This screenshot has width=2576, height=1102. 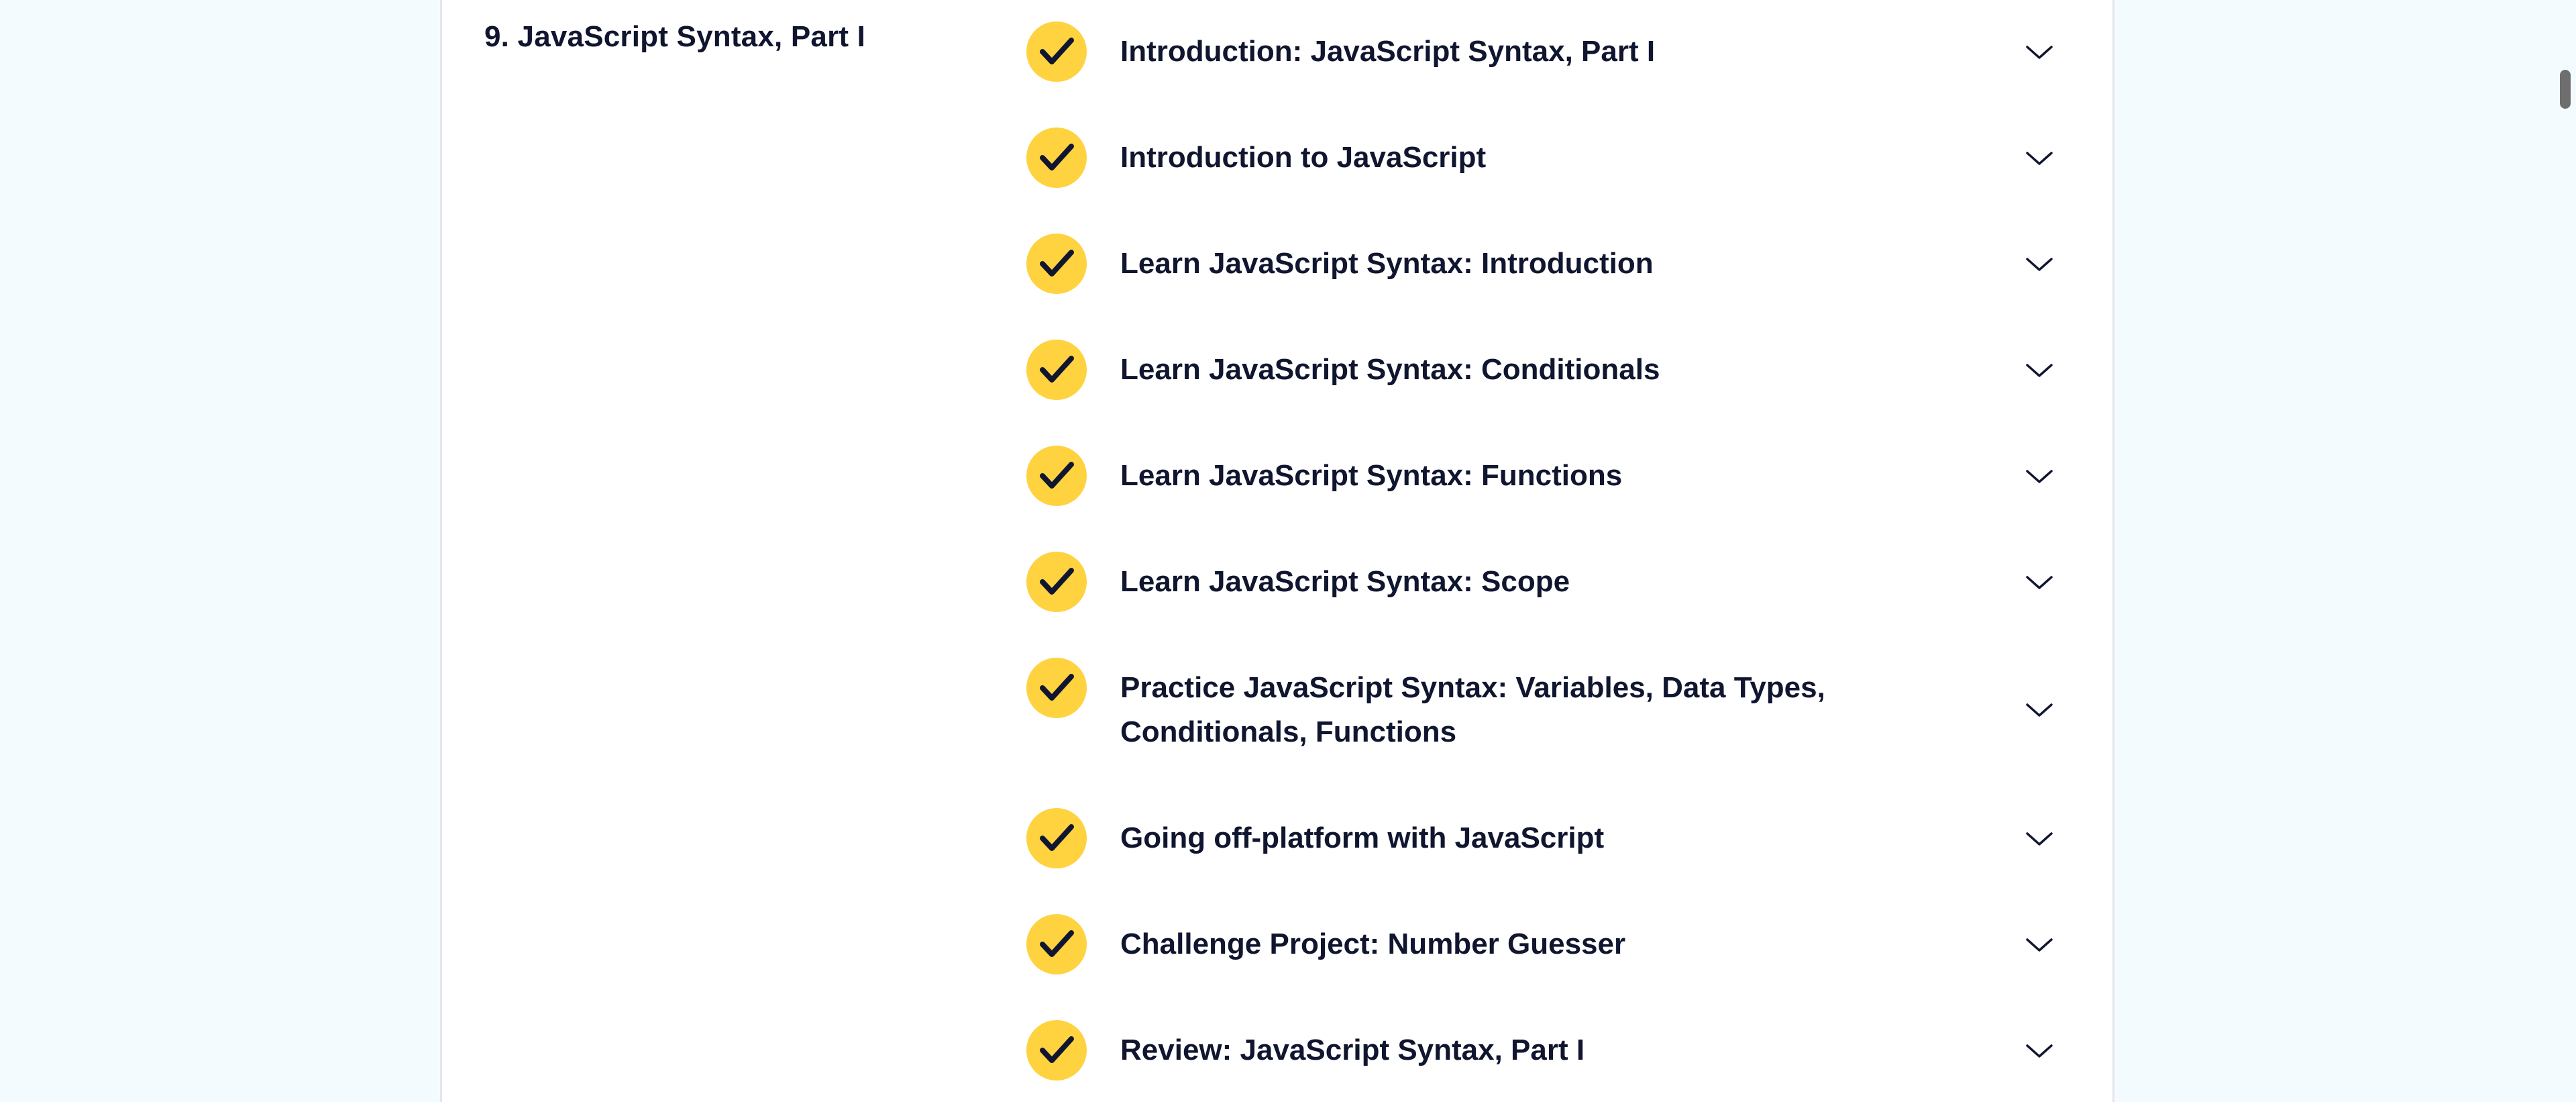 I want to click on lesson-title: Introduction: JavaScript Syntax, Part I, so click(x=1388, y=51).